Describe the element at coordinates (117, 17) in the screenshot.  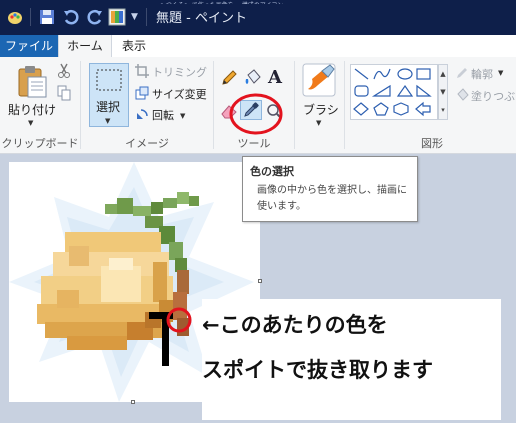
I see `customize-icon` at that location.